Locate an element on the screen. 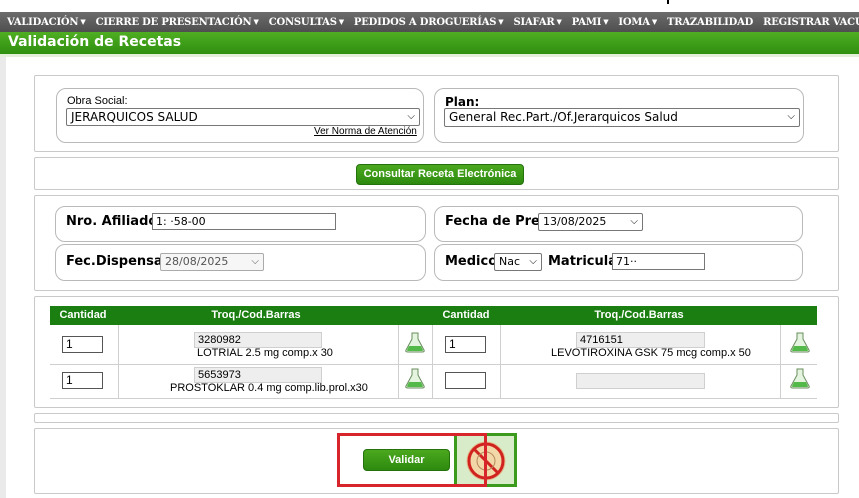  menu-registrar-vacunacion: REGISTRAR VACUNACION is located at coordinates (807, 22).